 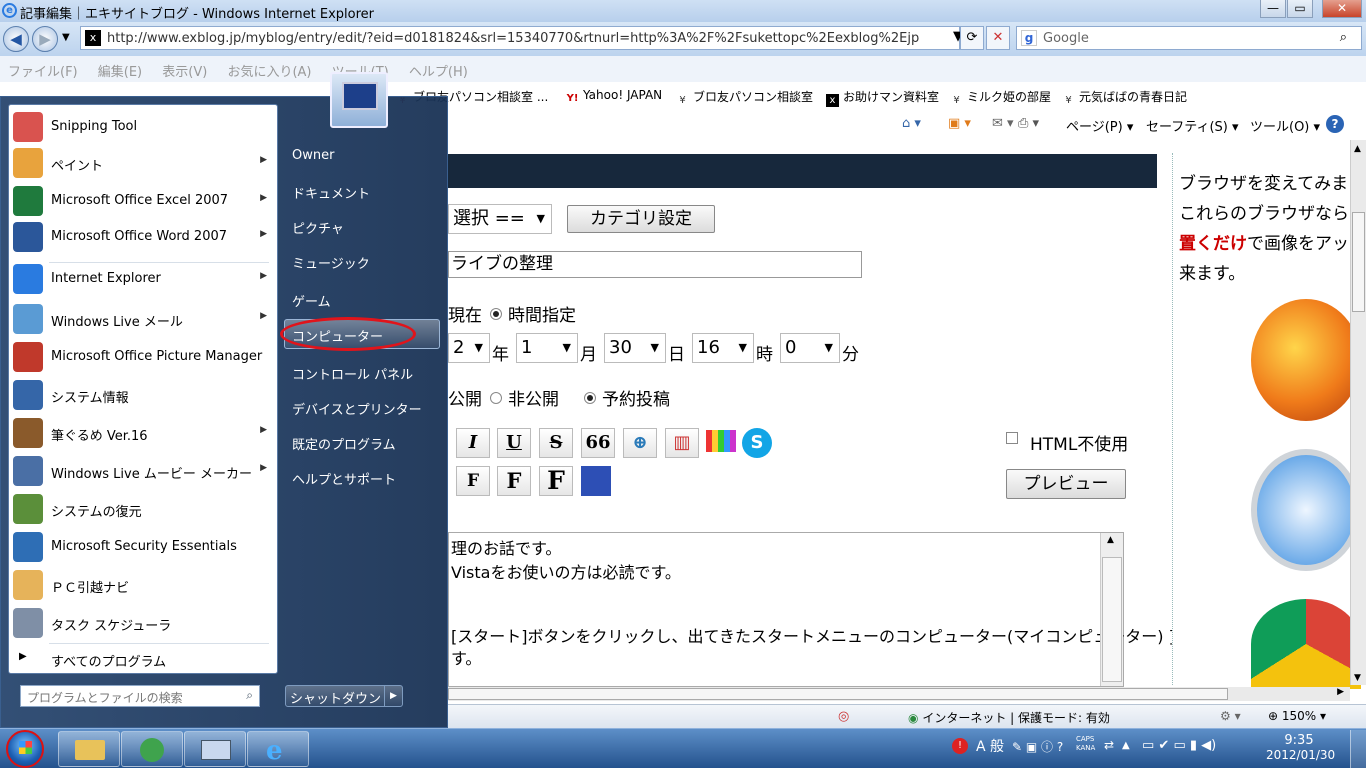 What do you see at coordinates (1342, 9) in the screenshot?
I see `close-button: ✕` at bounding box center [1342, 9].